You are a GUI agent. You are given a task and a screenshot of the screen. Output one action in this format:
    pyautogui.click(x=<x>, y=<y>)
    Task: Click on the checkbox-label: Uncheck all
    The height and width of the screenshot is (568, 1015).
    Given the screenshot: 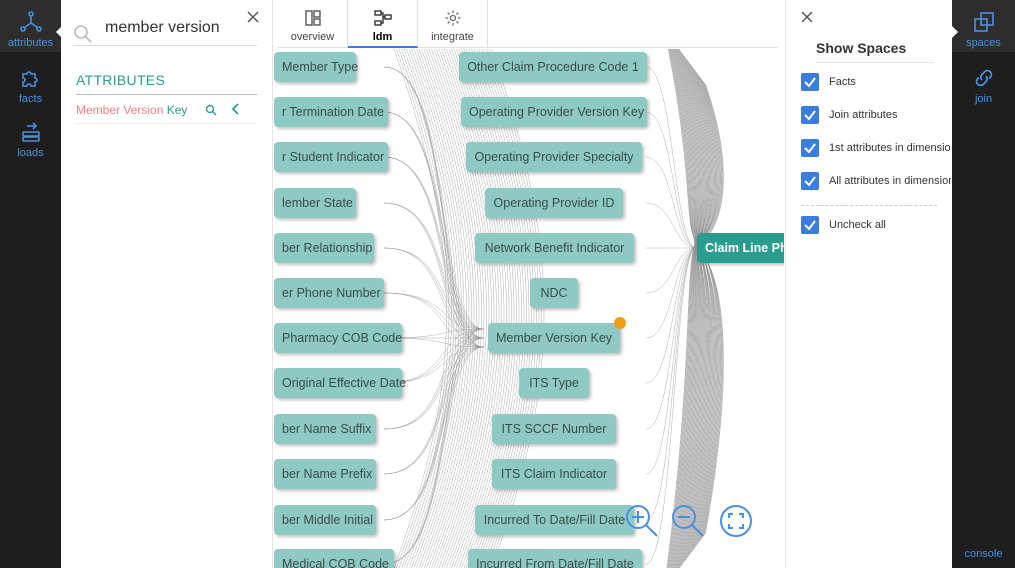 What is the action you would take?
    pyautogui.click(x=857, y=225)
    